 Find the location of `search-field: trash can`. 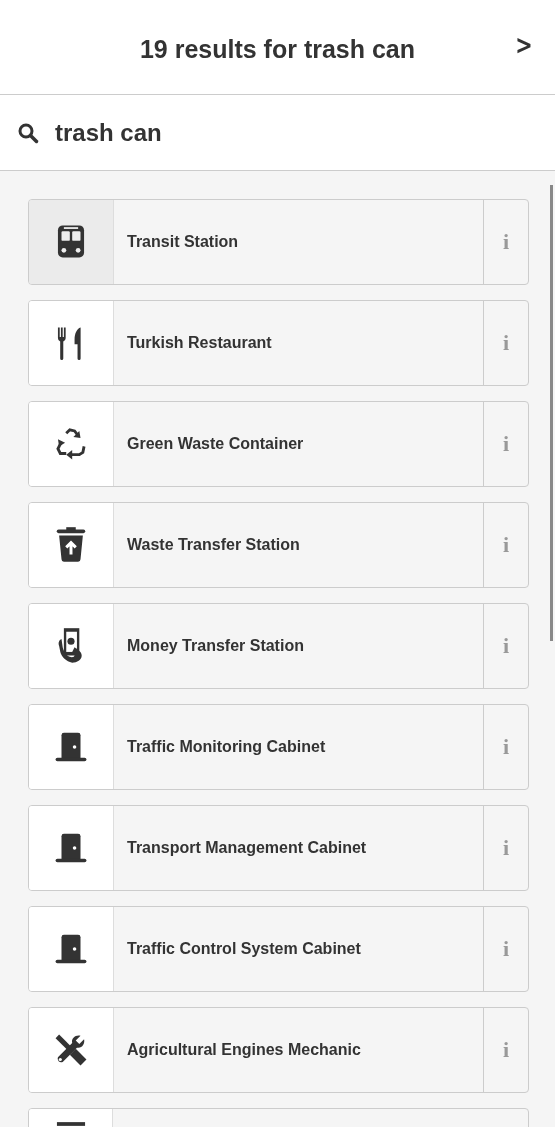

search-field: trash can is located at coordinates (277, 133).